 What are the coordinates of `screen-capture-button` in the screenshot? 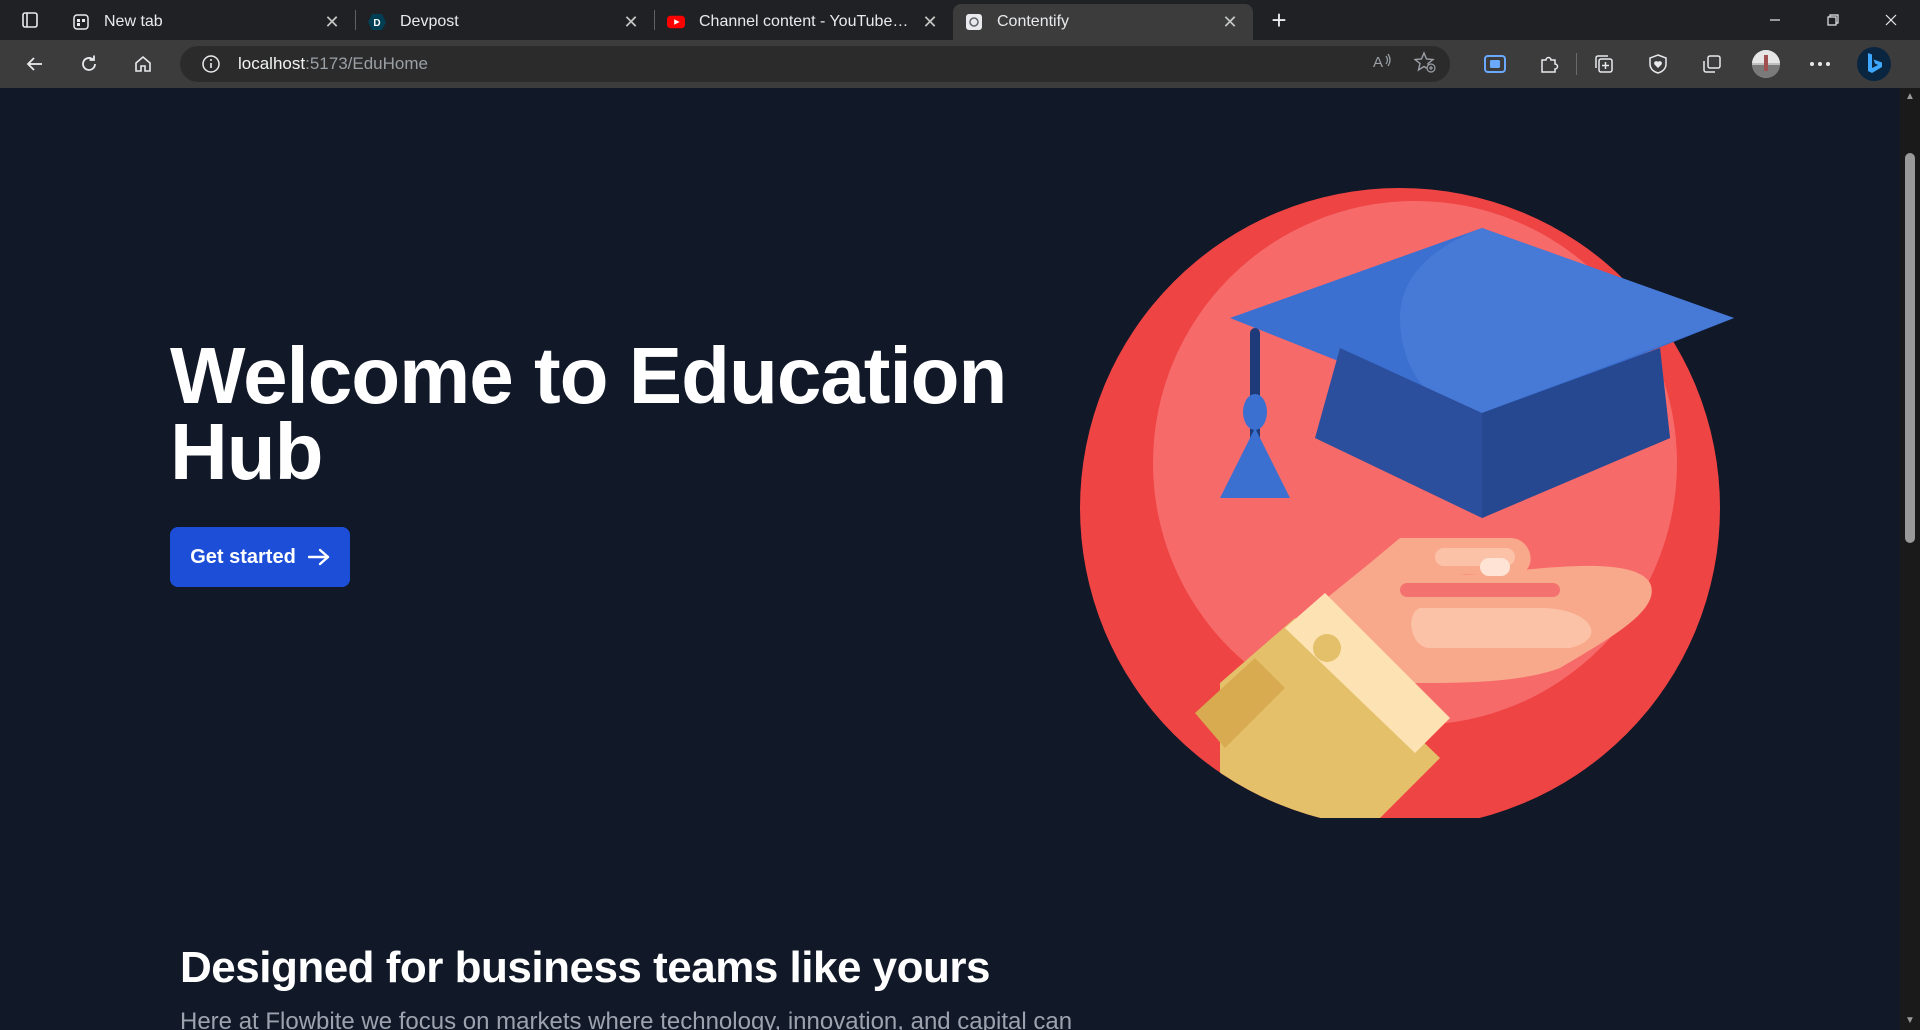 It's located at (1495, 64).